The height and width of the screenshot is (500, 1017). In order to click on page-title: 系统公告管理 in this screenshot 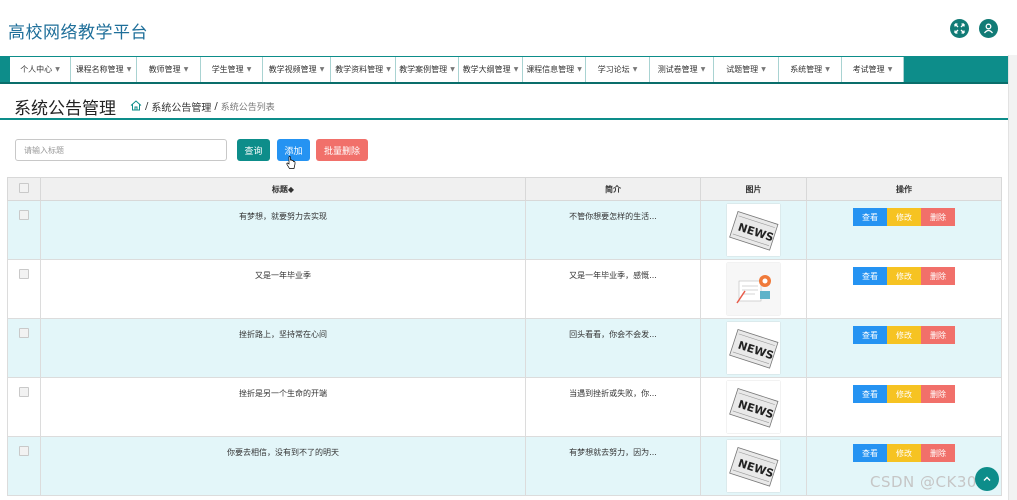, I will do `click(65, 109)`.